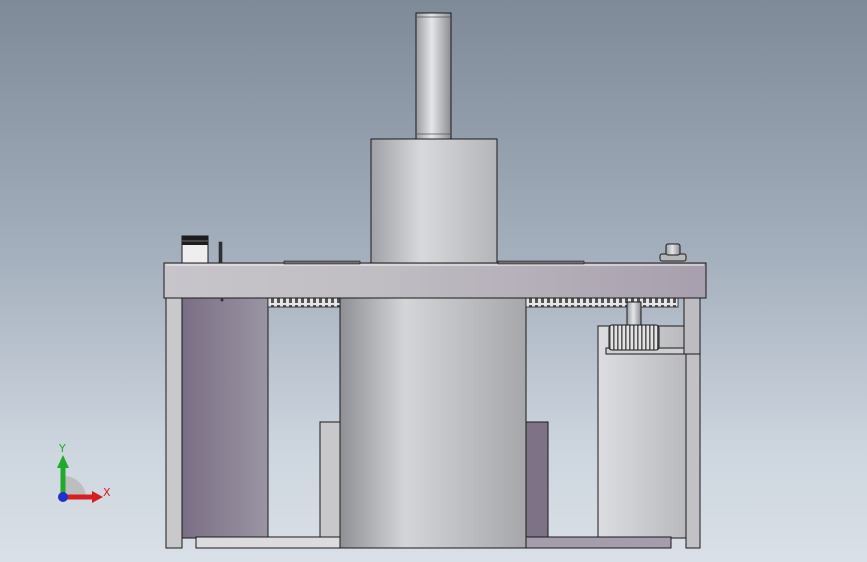 The height and width of the screenshot is (562, 867). I want to click on pinion-gear, so click(634, 337).